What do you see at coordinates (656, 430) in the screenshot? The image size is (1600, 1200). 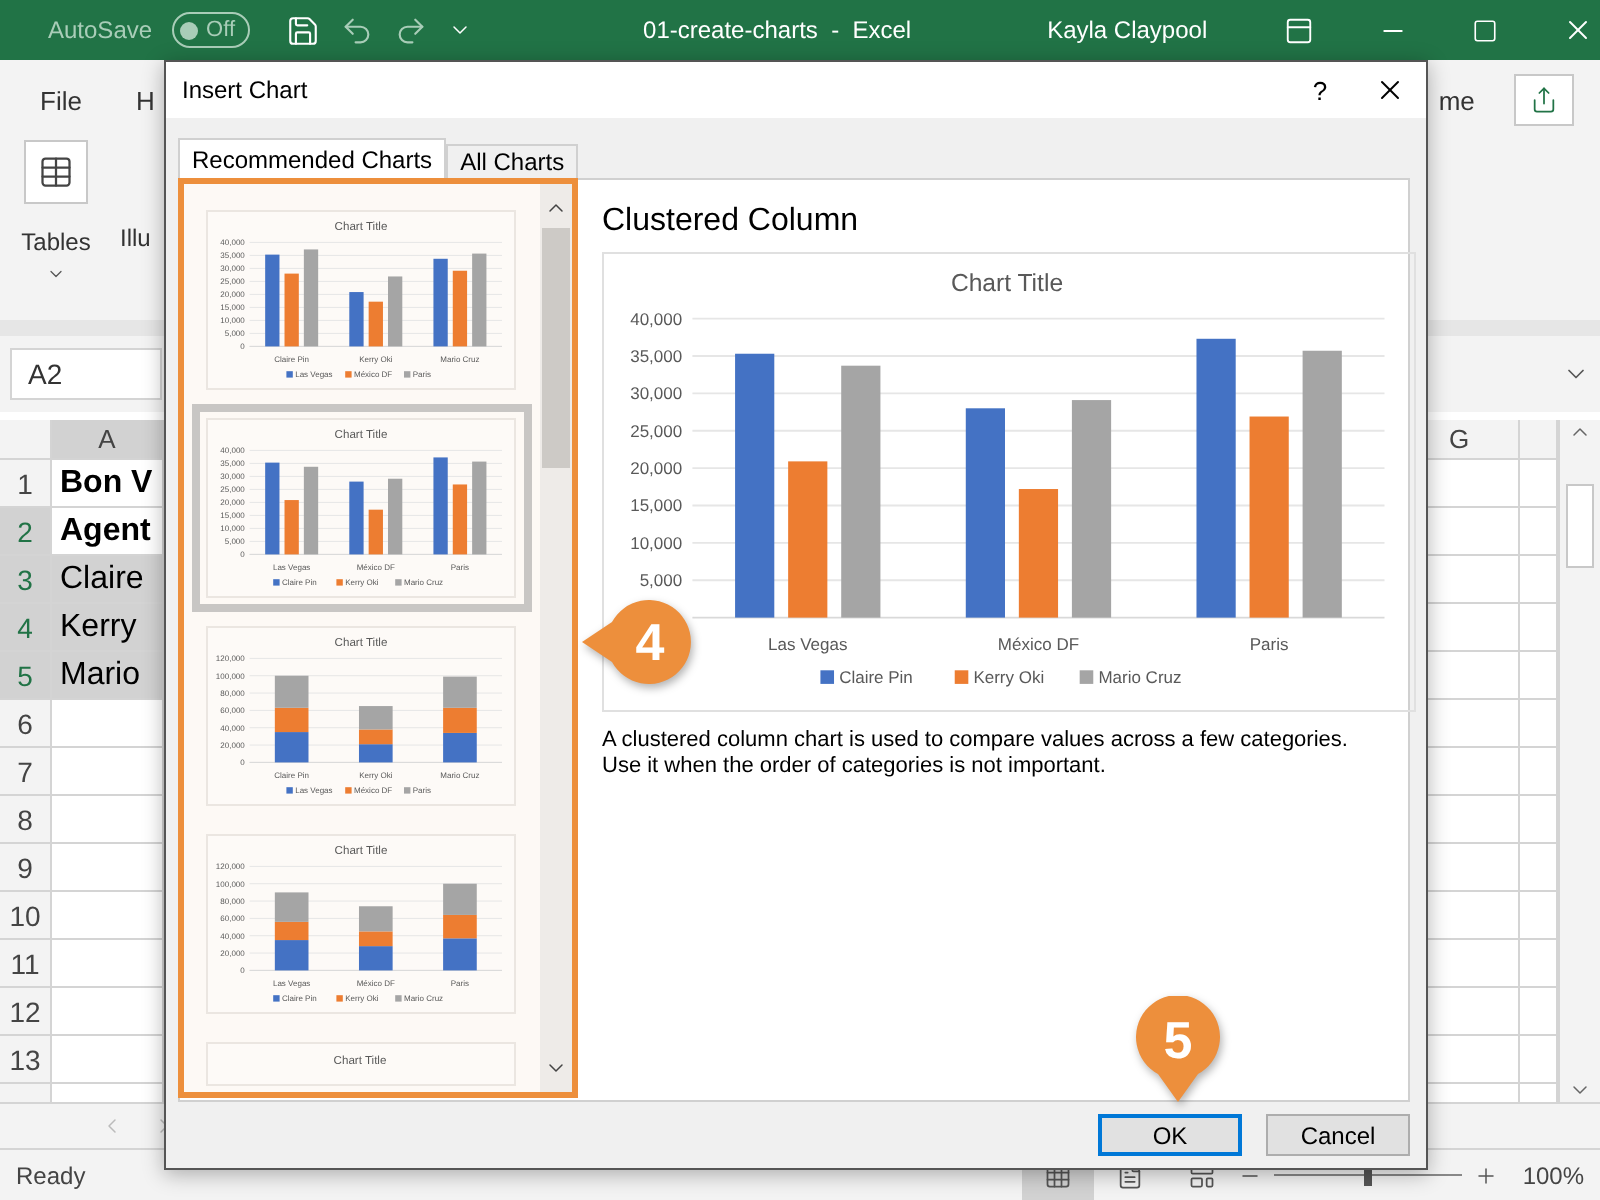 I see `tick-label: 25,000` at bounding box center [656, 430].